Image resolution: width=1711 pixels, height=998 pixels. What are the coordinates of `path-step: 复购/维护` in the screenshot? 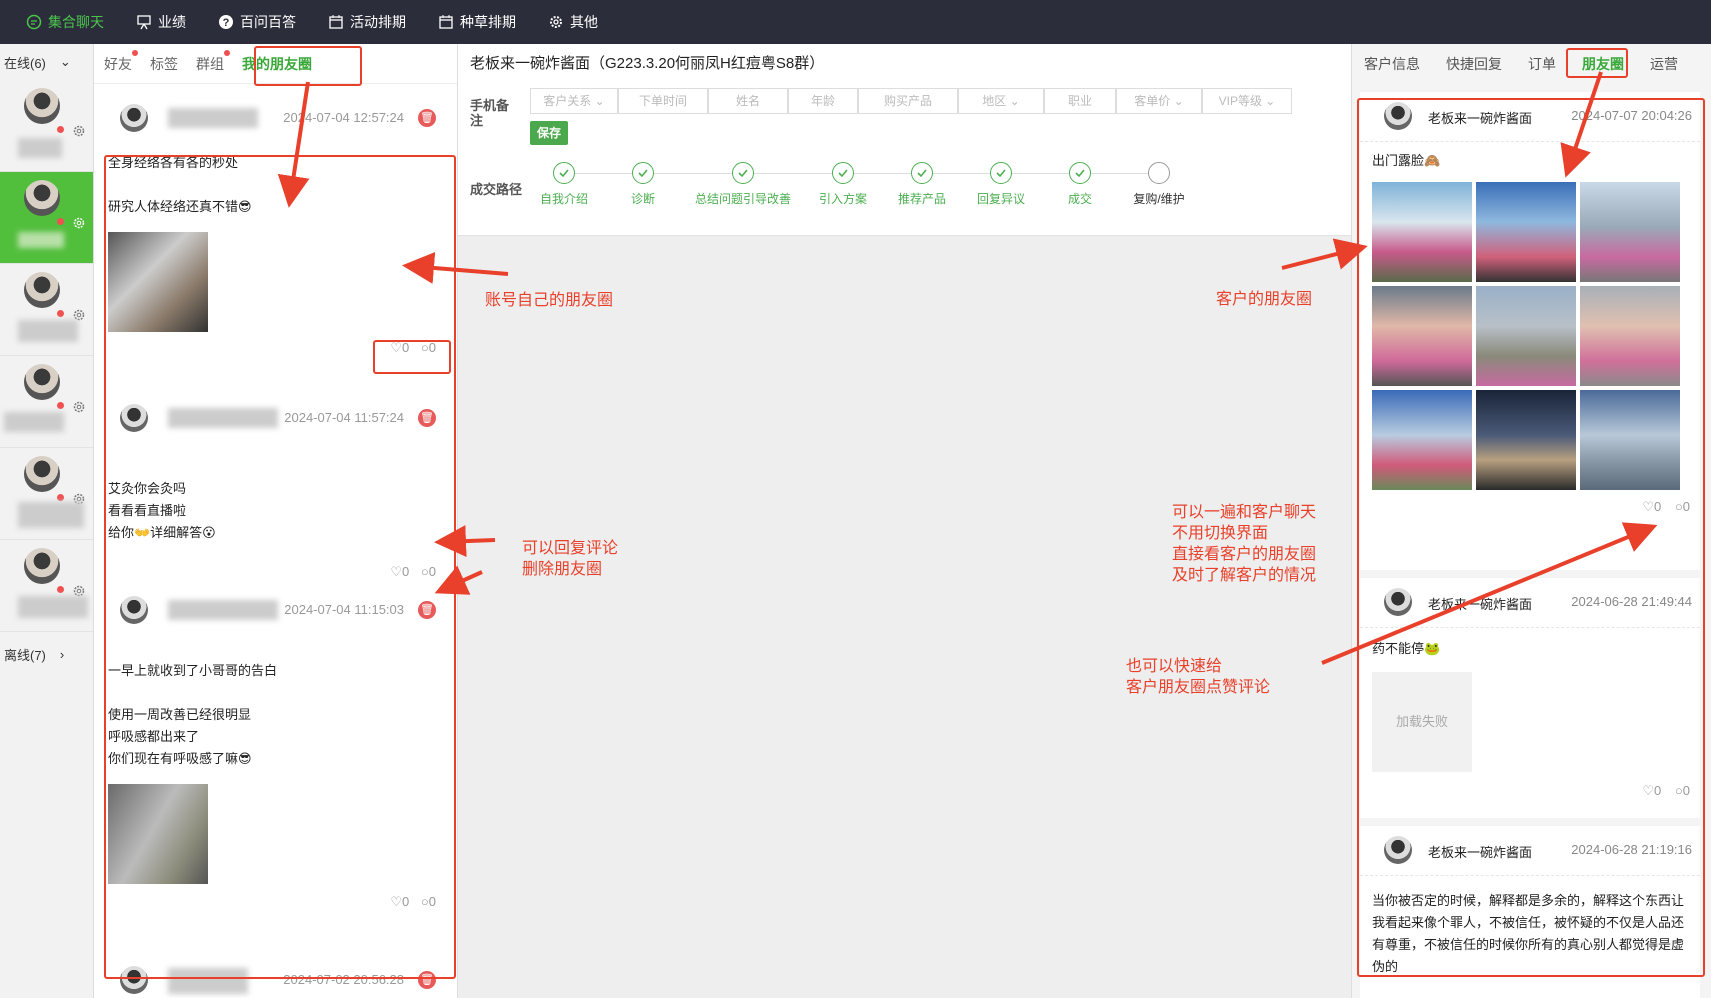 It's located at (1159, 184).